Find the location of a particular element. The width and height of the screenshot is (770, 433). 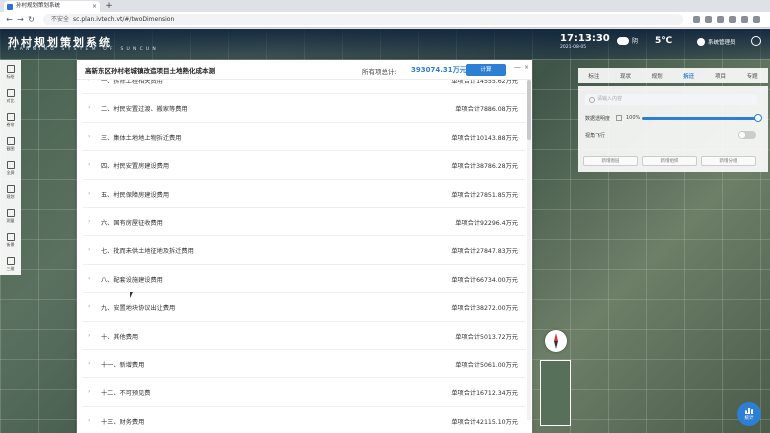

sidebar-item-6: 测量 is located at coordinates (10, 216).